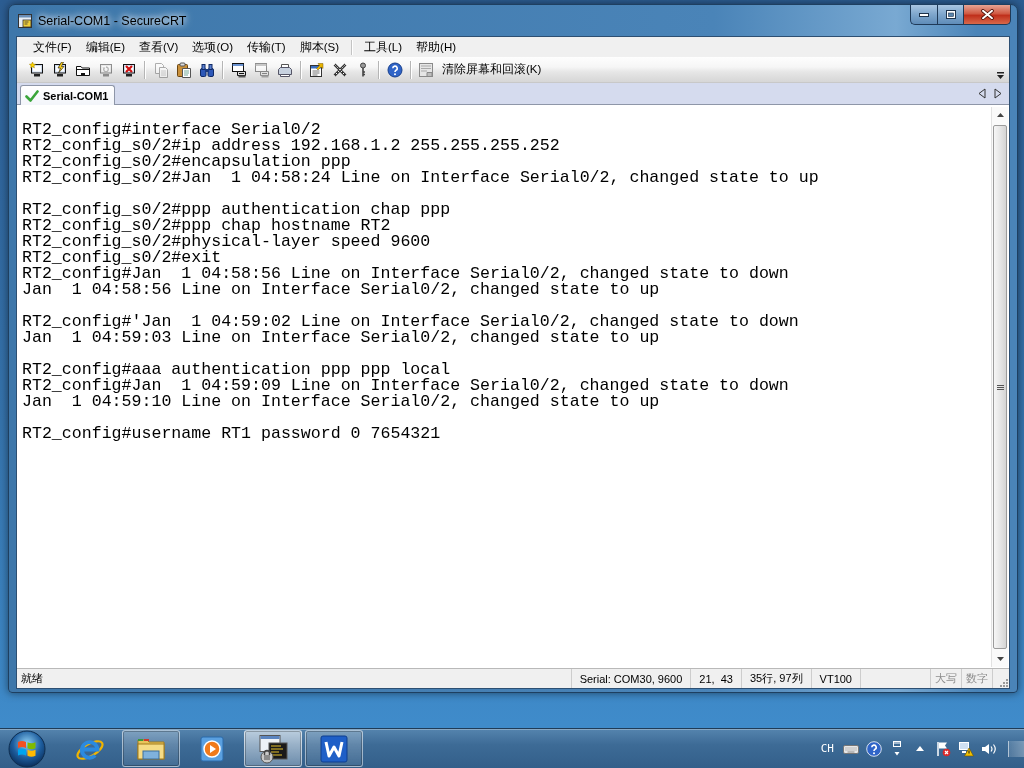 The image size is (1024, 768). I want to click on status-field: Serial: COM30, 9600, so click(630, 678).